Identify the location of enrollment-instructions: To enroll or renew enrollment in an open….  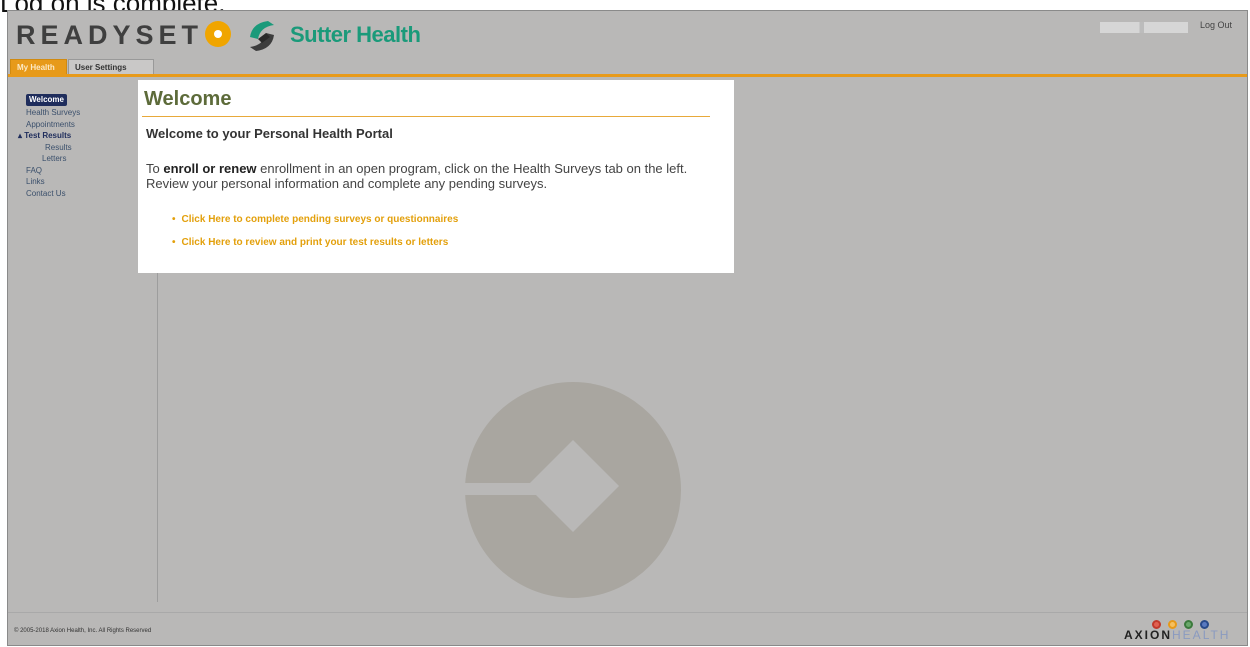
(426, 176).